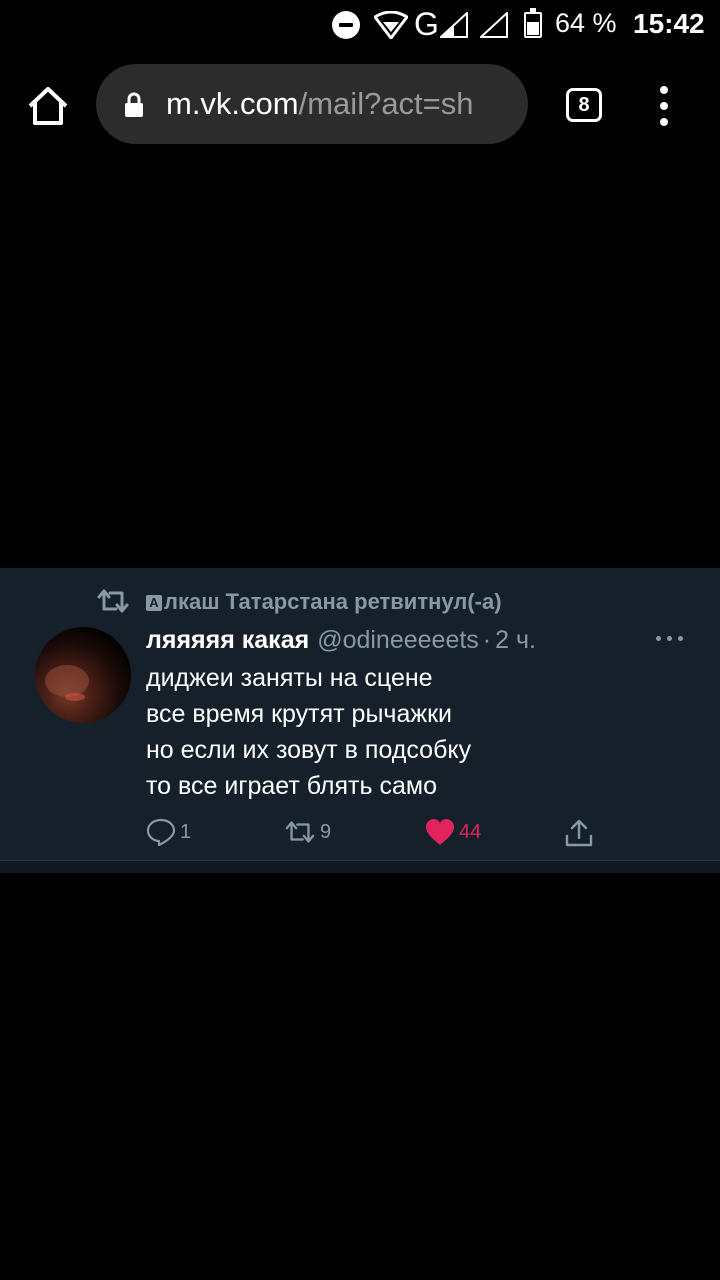  What do you see at coordinates (664, 106) in the screenshot?
I see `more-vertical-icon` at bounding box center [664, 106].